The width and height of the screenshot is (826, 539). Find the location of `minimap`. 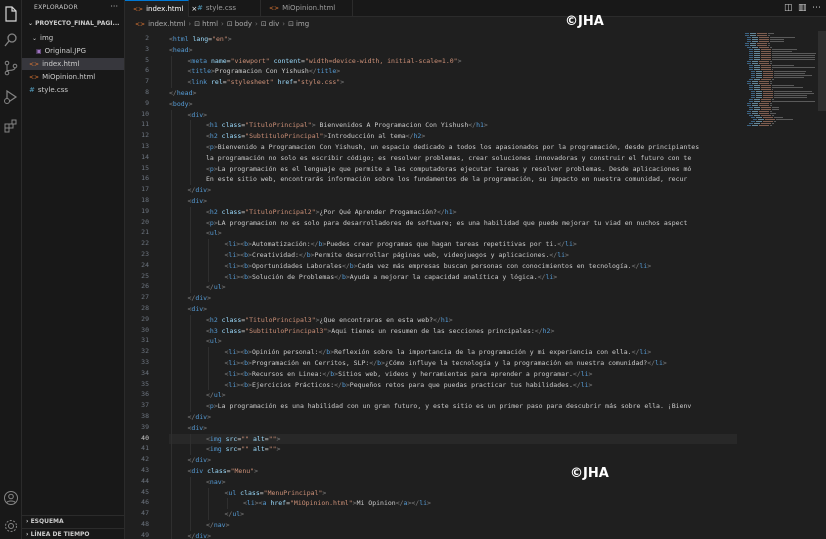

minimap is located at coordinates (781, 285).